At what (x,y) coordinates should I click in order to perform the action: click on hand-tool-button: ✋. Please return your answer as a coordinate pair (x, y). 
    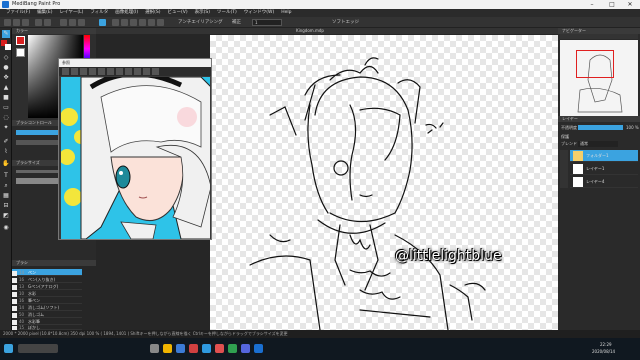
    Looking at the image, I should click on (6, 164).